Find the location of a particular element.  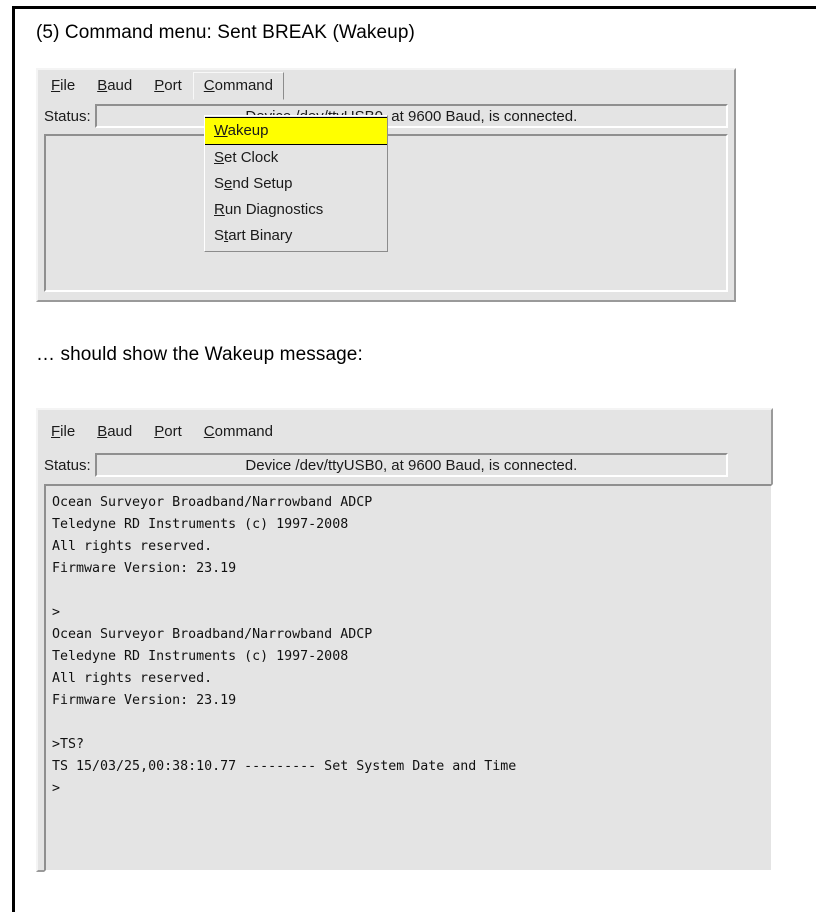

menu-item-run-diagnostics: Run Diagnostics is located at coordinates (296, 210).